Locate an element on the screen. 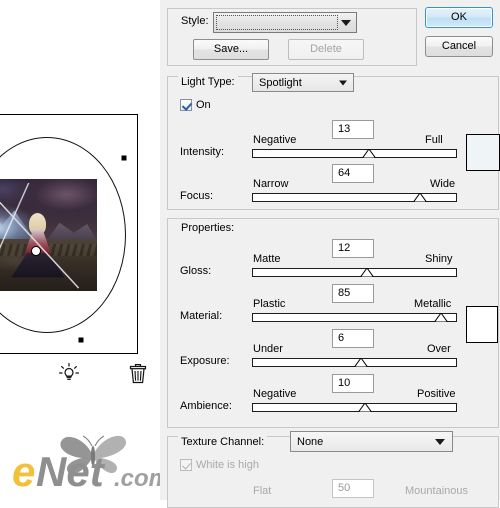 Image resolution: width=500 pixels, height=508 pixels. height-value-input: 50 is located at coordinates (353, 488).